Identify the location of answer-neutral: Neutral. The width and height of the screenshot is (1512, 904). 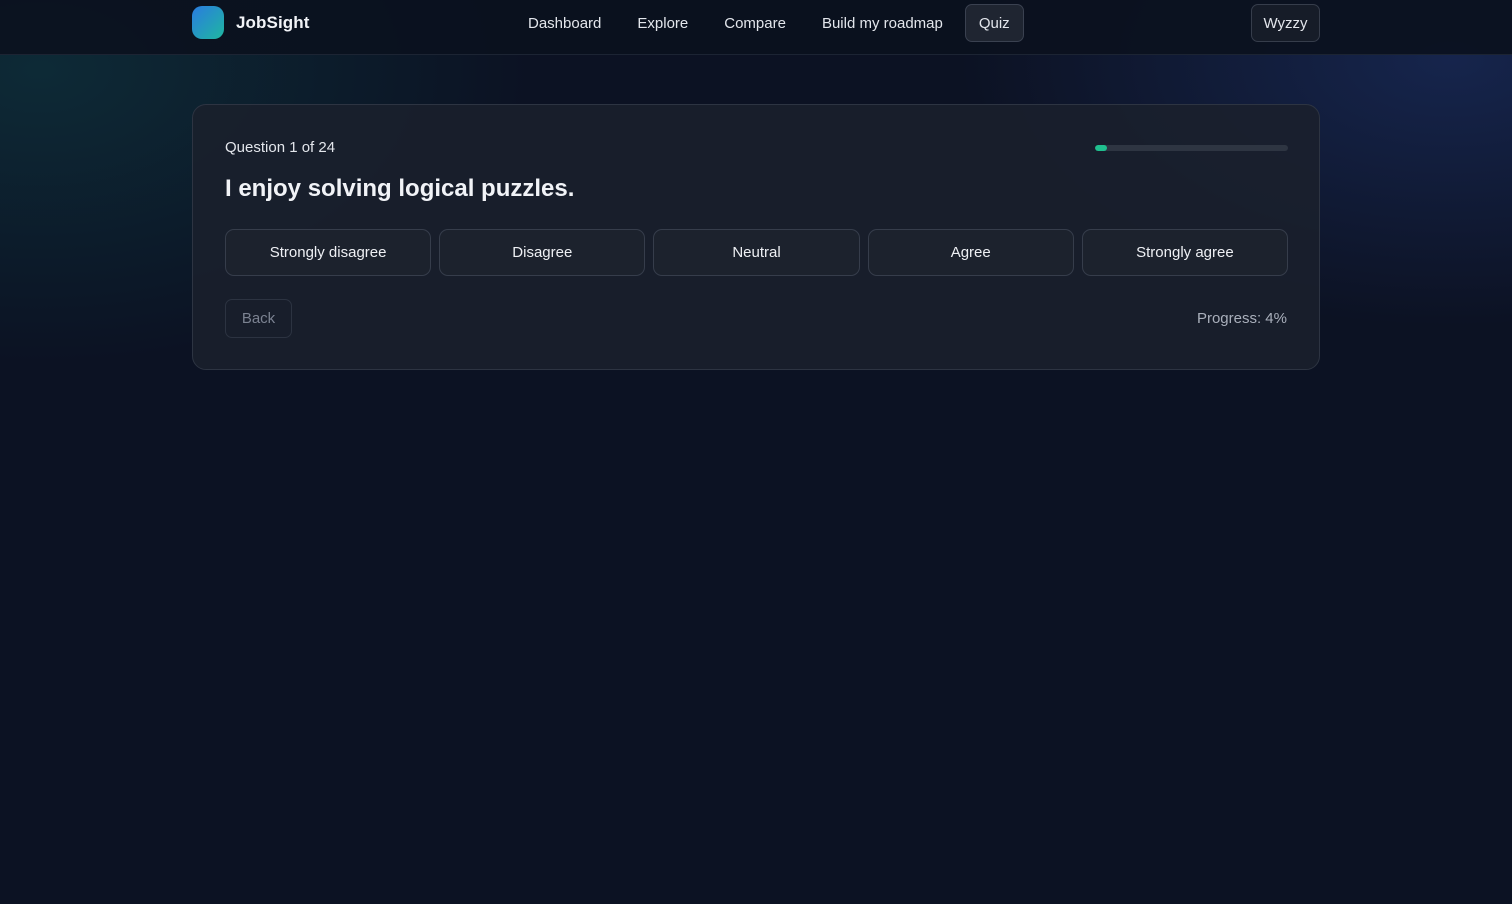
(756, 252).